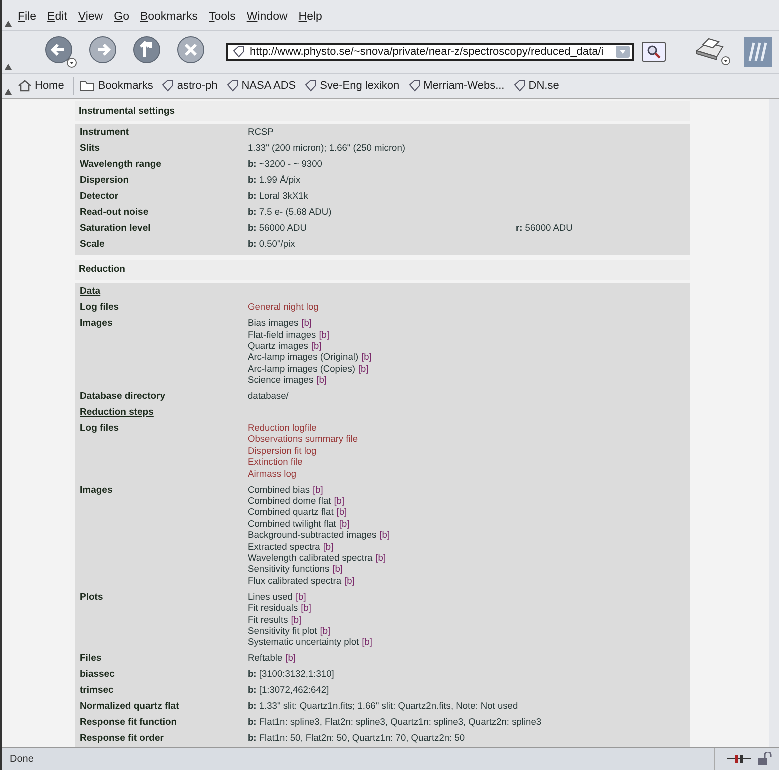 This screenshot has width=779, height=770. Describe the element at coordinates (272, 473) in the screenshot. I see `file-link: Airmass log` at that location.